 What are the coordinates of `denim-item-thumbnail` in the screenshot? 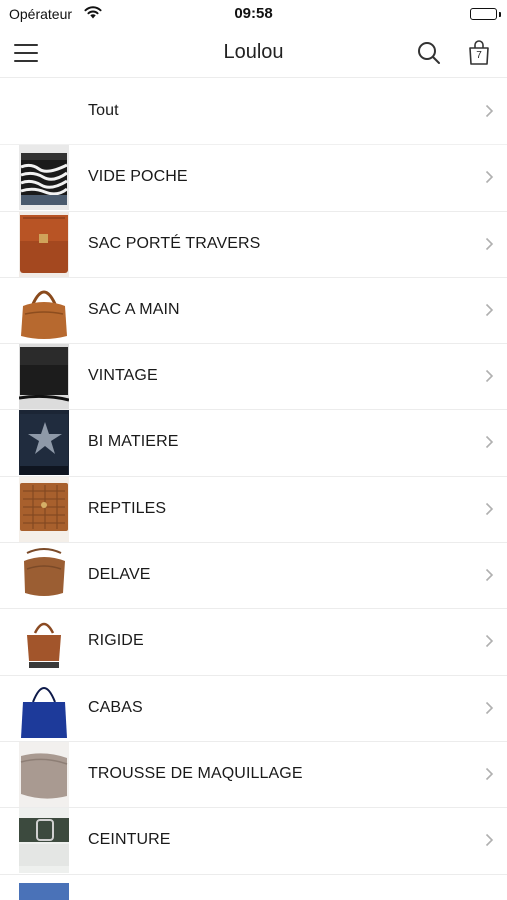 It's located at (44, 887).